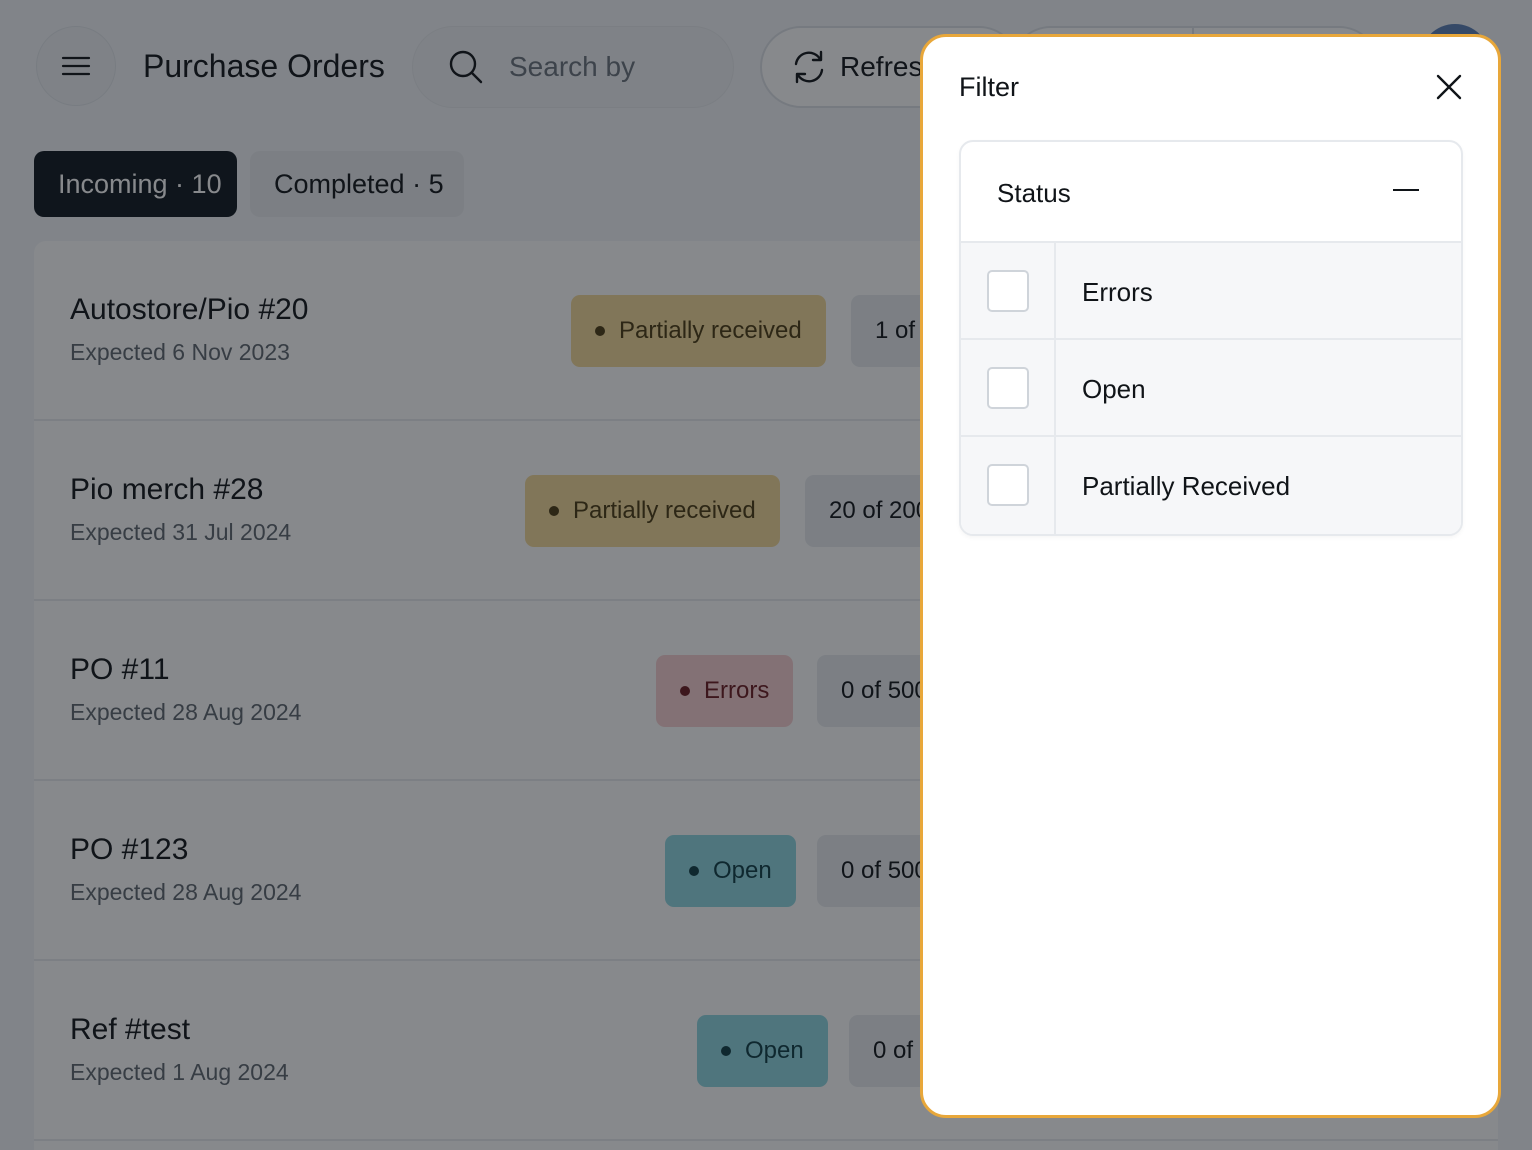 This screenshot has height=1150, width=1532. I want to click on status-section-title: Status, so click(1034, 193).